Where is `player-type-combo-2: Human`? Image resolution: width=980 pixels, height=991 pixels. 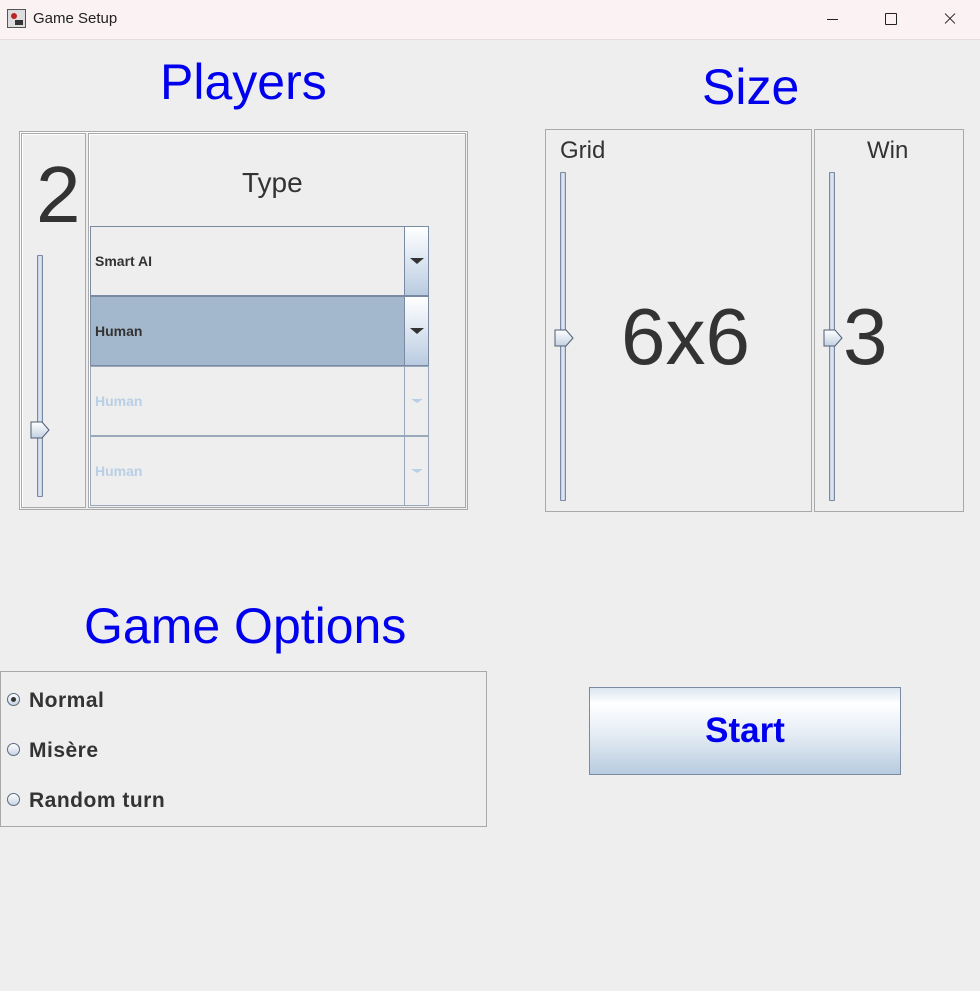 player-type-combo-2: Human is located at coordinates (259, 331).